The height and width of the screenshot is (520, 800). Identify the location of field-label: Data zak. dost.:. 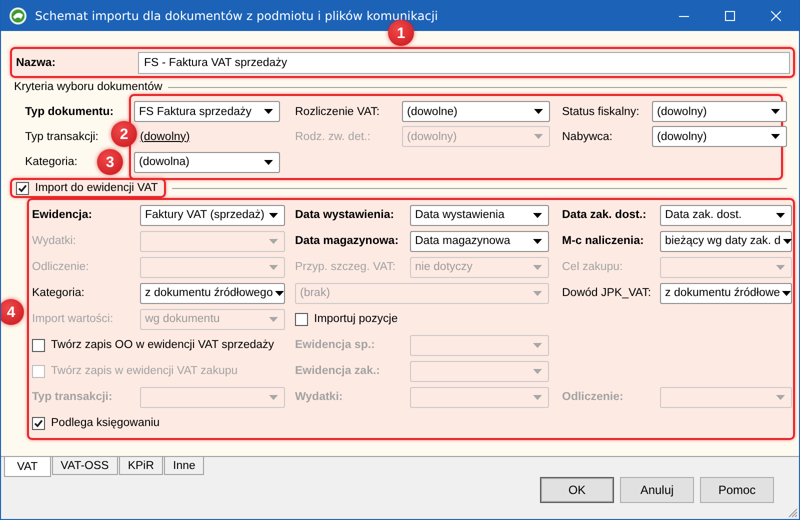
(604, 215).